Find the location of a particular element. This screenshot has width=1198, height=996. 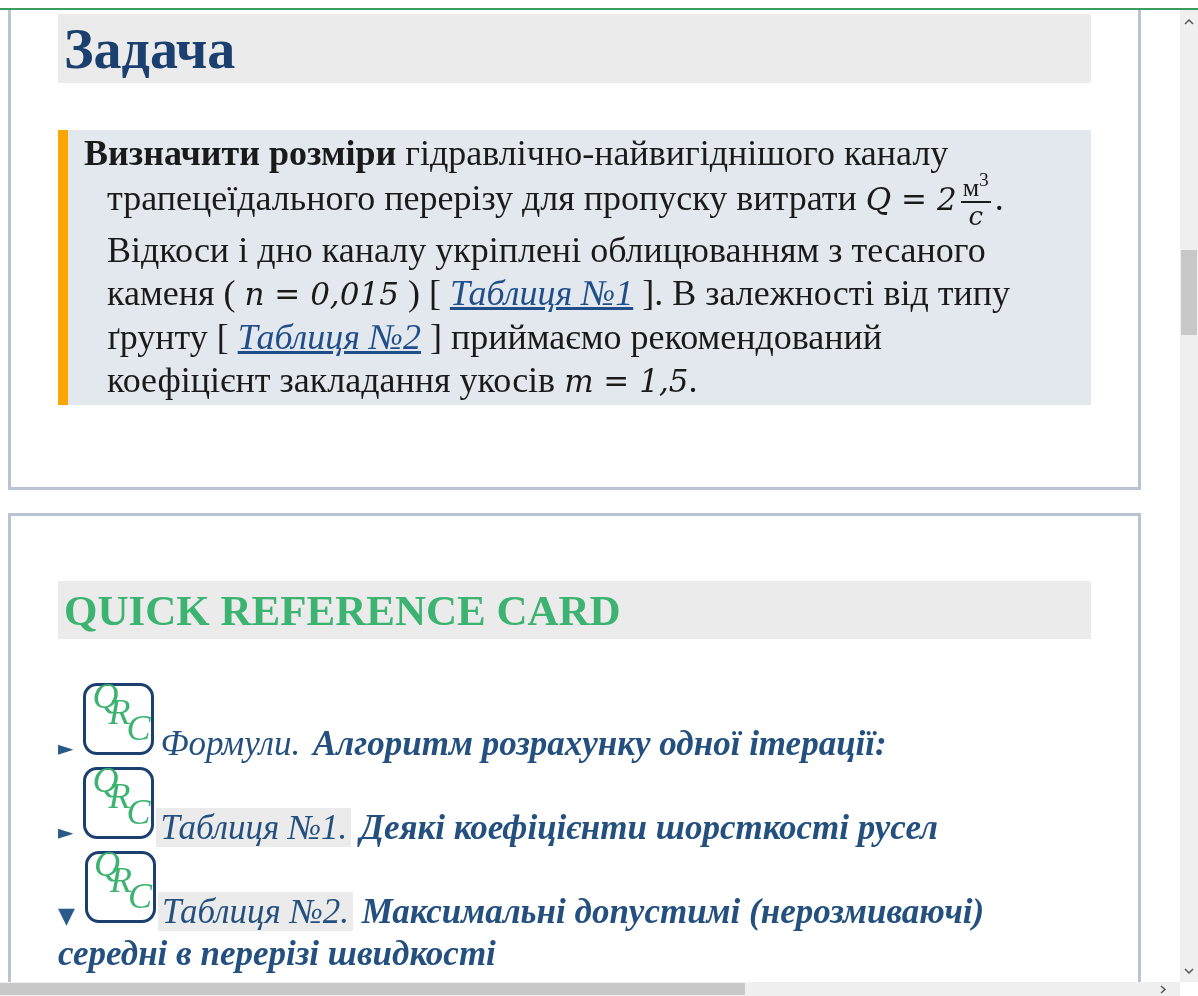

table-link: Таблиця №2 is located at coordinates (329, 337).